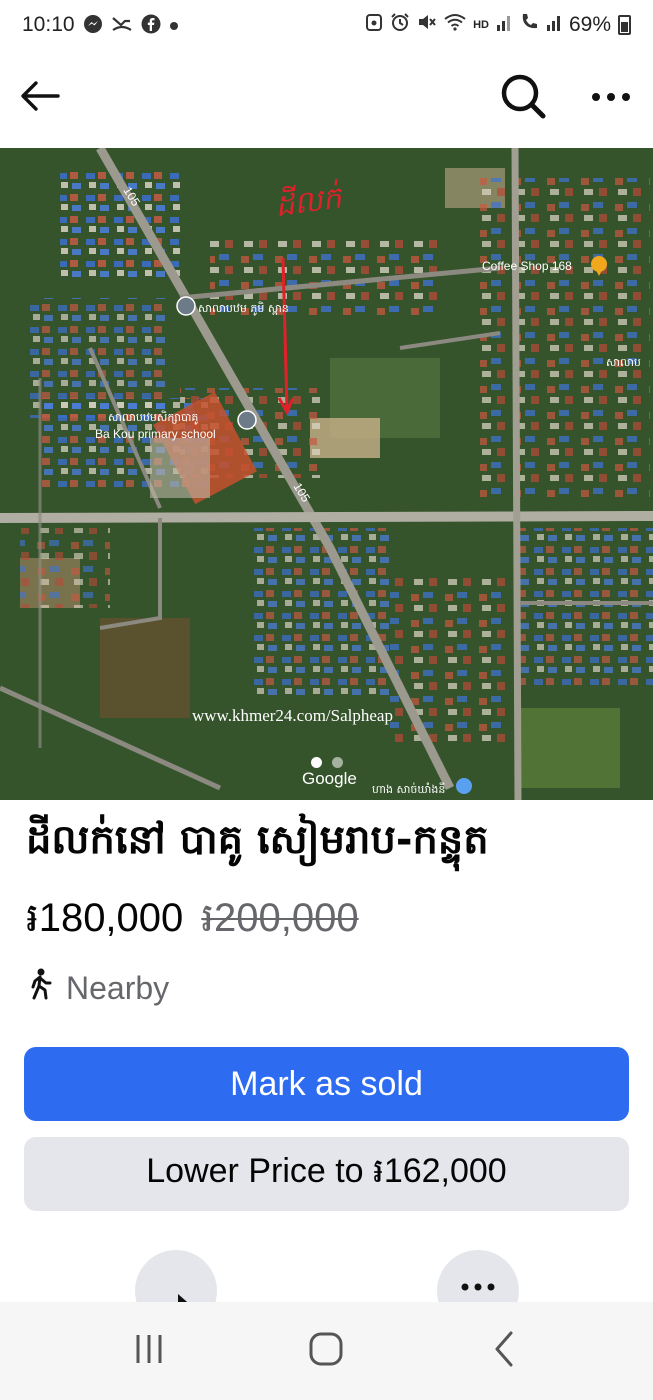  Describe the element at coordinates (427, 25) in the screenshot. I see `mute-icon` at that location.